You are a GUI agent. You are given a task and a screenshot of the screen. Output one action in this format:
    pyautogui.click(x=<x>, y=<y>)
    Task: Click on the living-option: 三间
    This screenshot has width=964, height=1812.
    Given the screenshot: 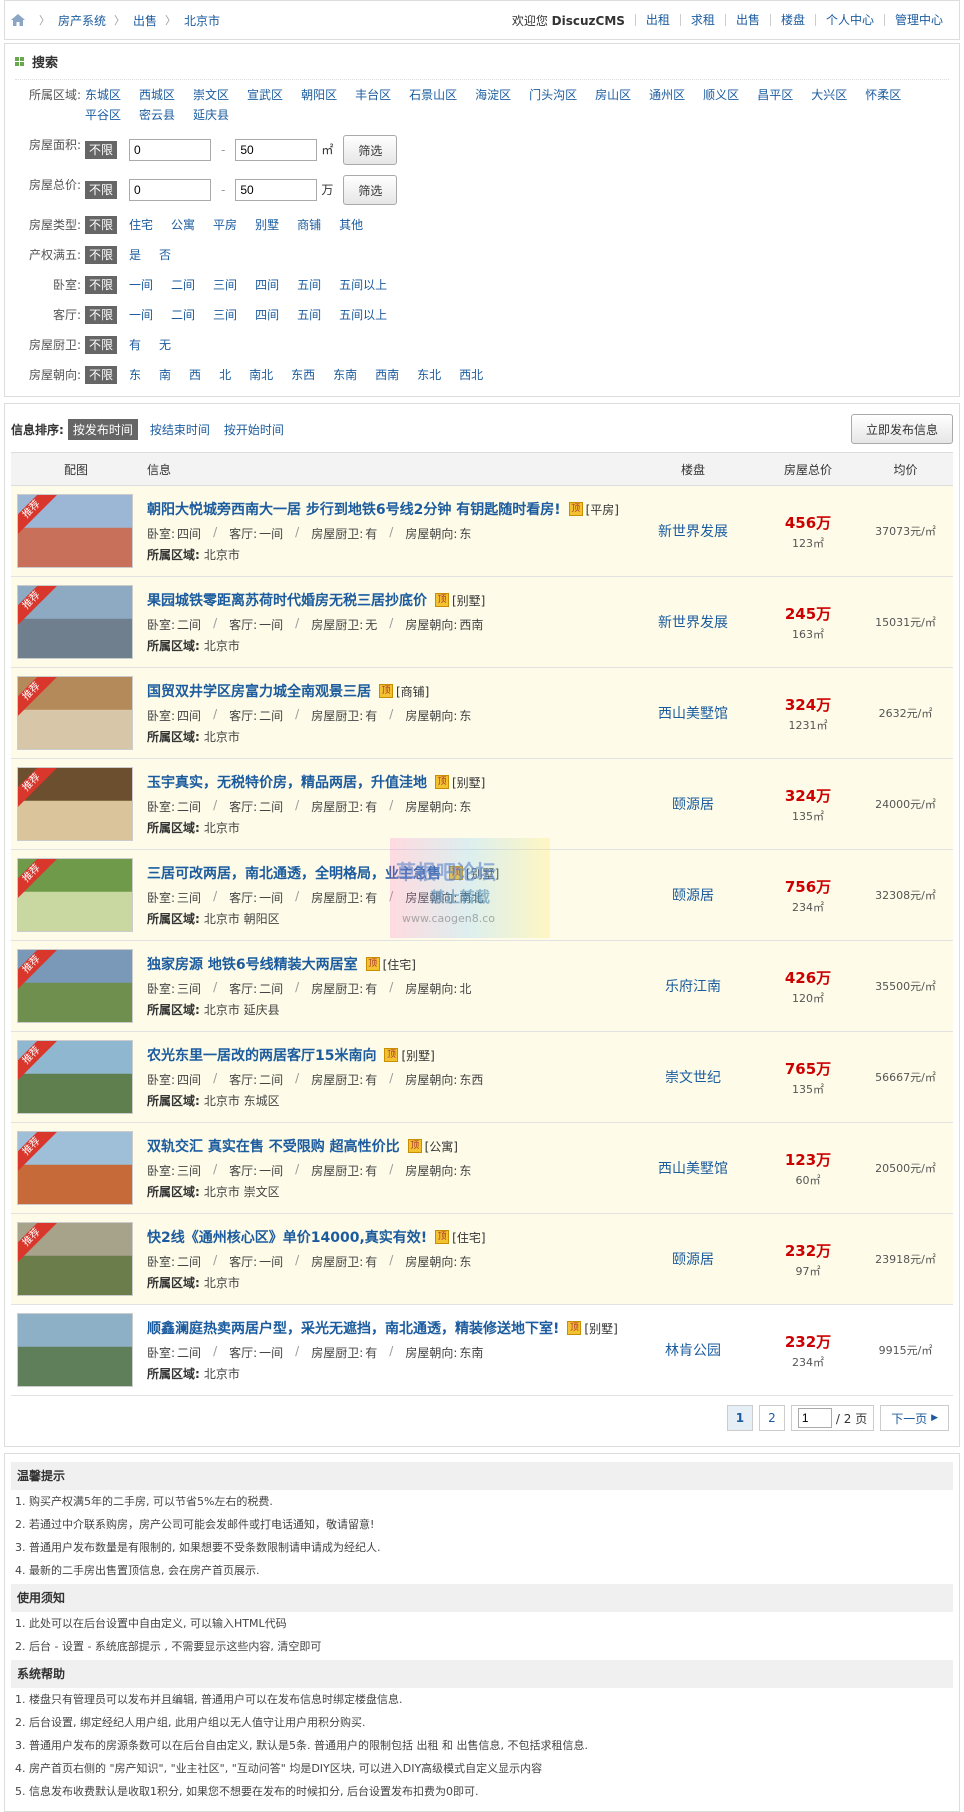 What is the action you would take?
    pyautogui.click(x=225, y=315)
    